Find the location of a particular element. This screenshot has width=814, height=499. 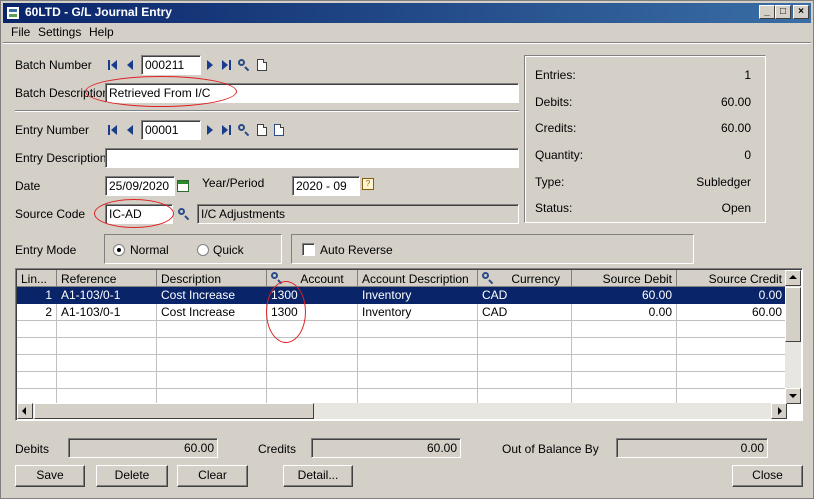

col-source-credit-header: Source Credit is located at coordinates (732, 278).